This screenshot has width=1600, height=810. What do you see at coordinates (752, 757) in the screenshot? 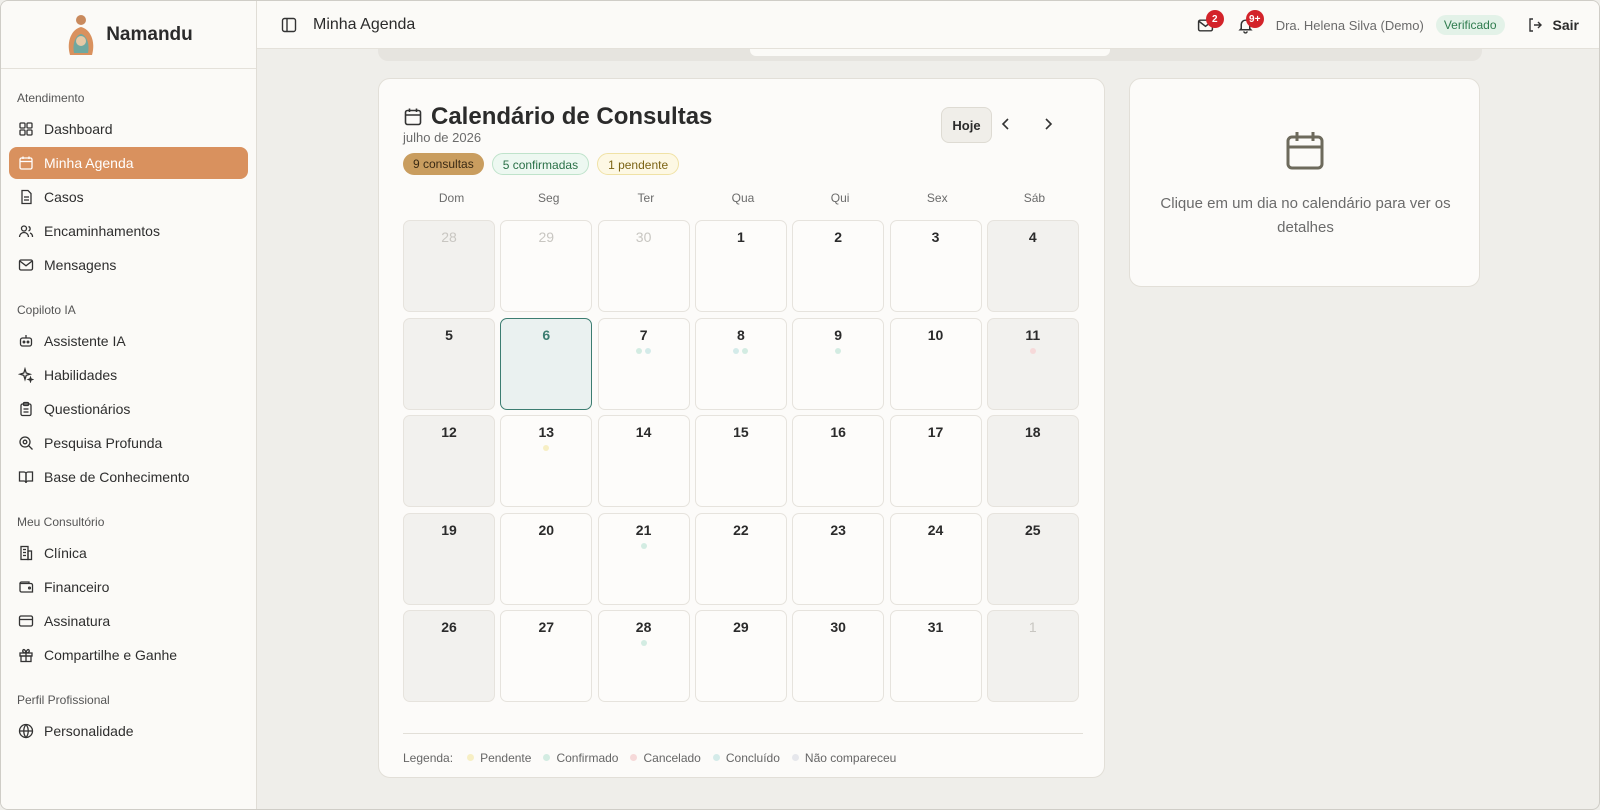
I see `legend-text: Concluído` at bounding box center [752, 757].